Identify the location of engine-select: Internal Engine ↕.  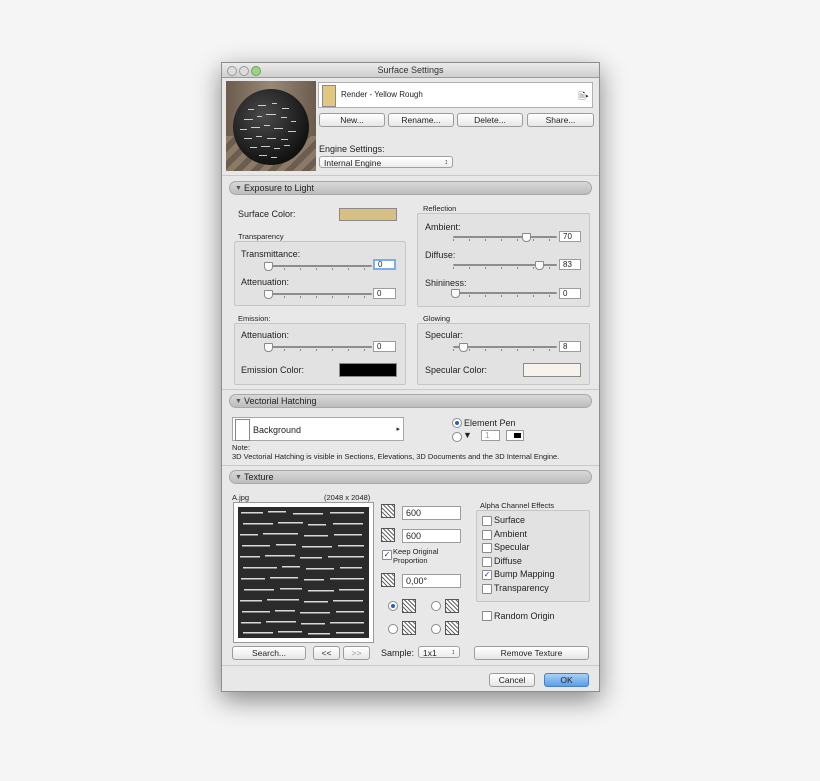
(386, 162).